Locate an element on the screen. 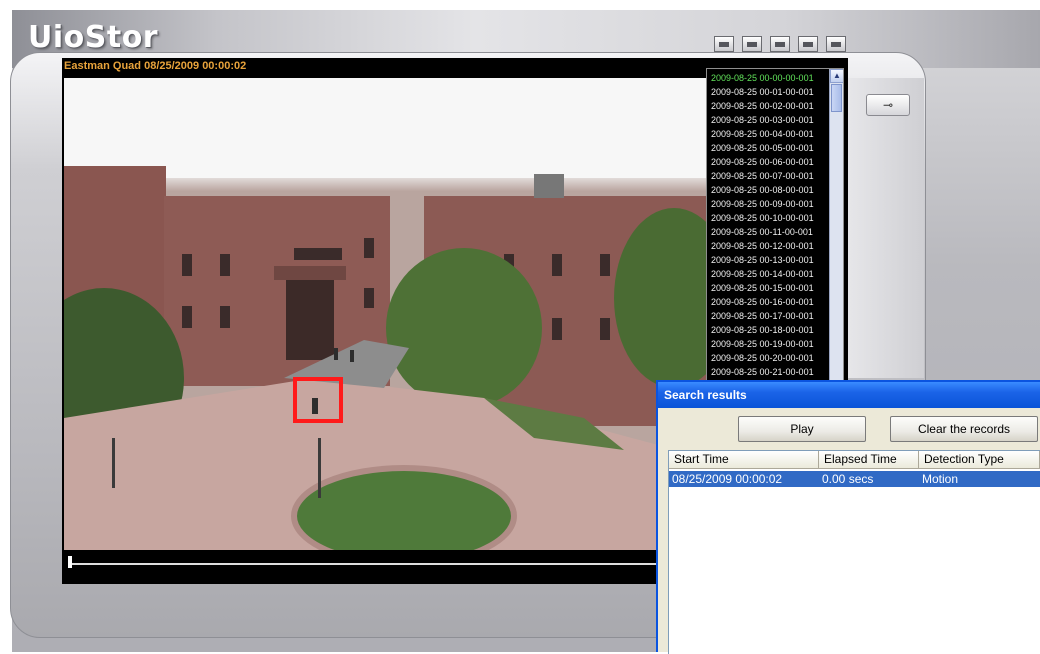 The width and height of the screenshot is (1040, 654). video-title: Eastman Quad 08/25/2009 00:00:02 is located at coordinates (155, 66).